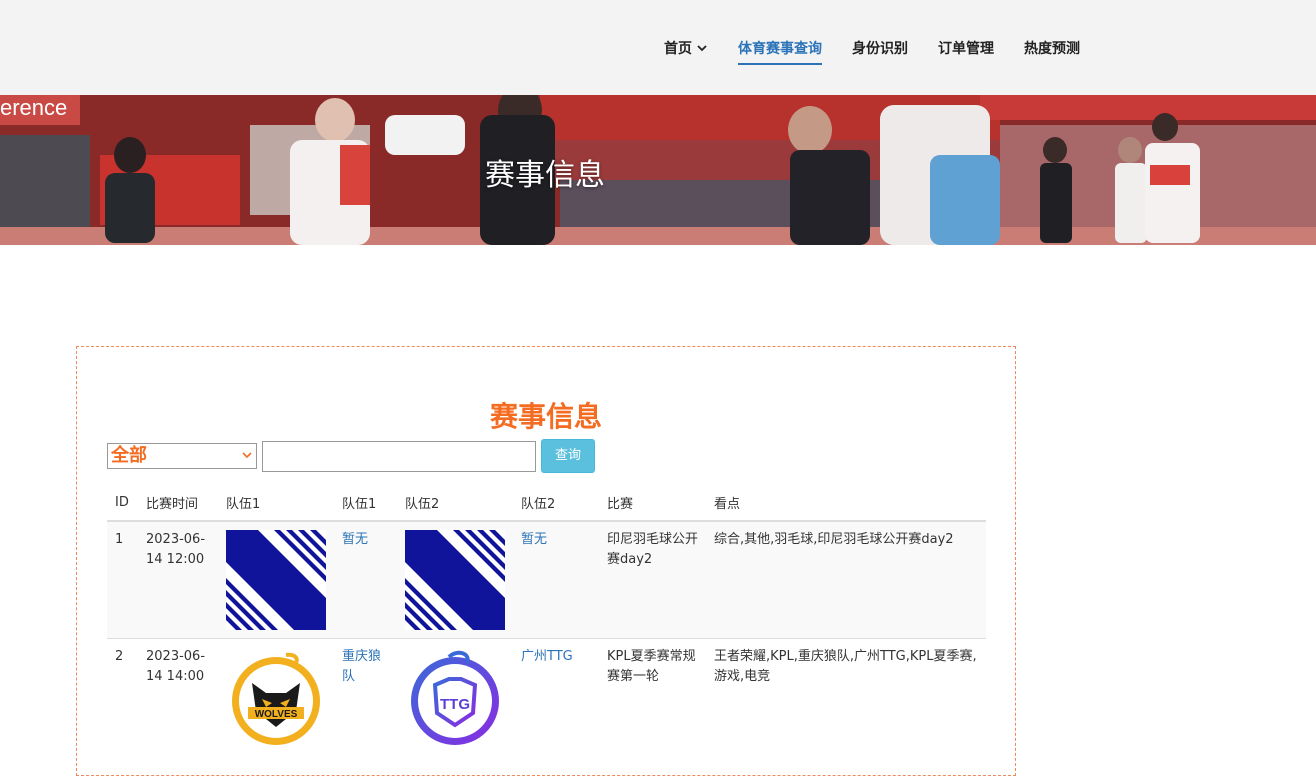  Describe the element at coordinates (399, 456) in the screenshot. I see `search-input` at that location.